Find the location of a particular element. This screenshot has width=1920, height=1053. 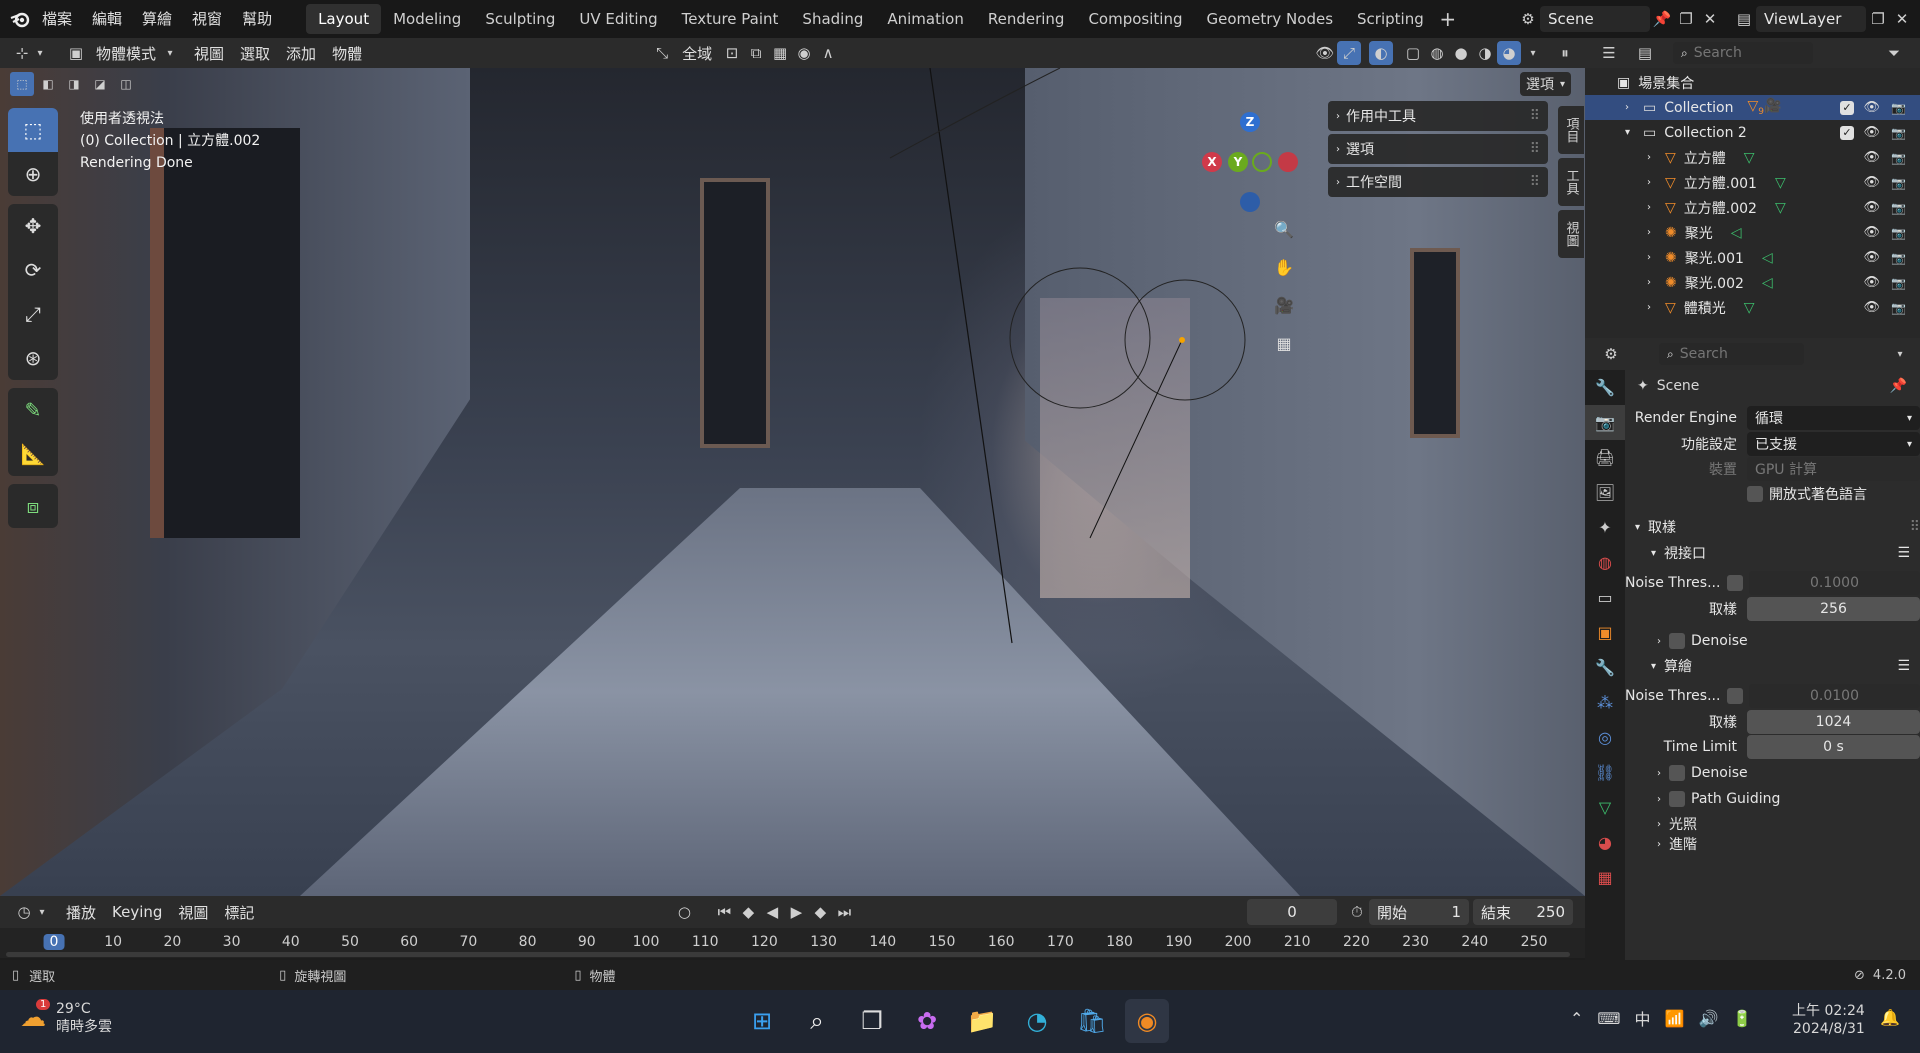

jump-start-icon: ⏮ is located at coordinates (724, 912).